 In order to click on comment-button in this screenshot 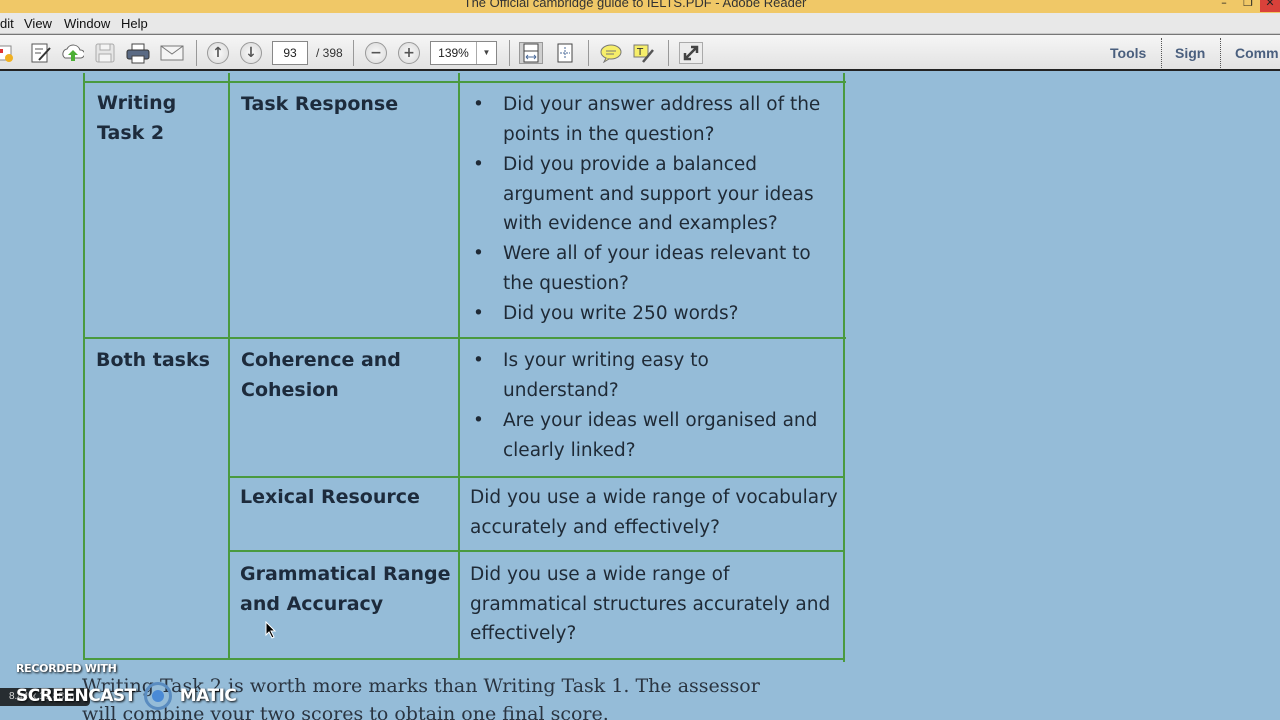, I will do `click(611, 53)`.